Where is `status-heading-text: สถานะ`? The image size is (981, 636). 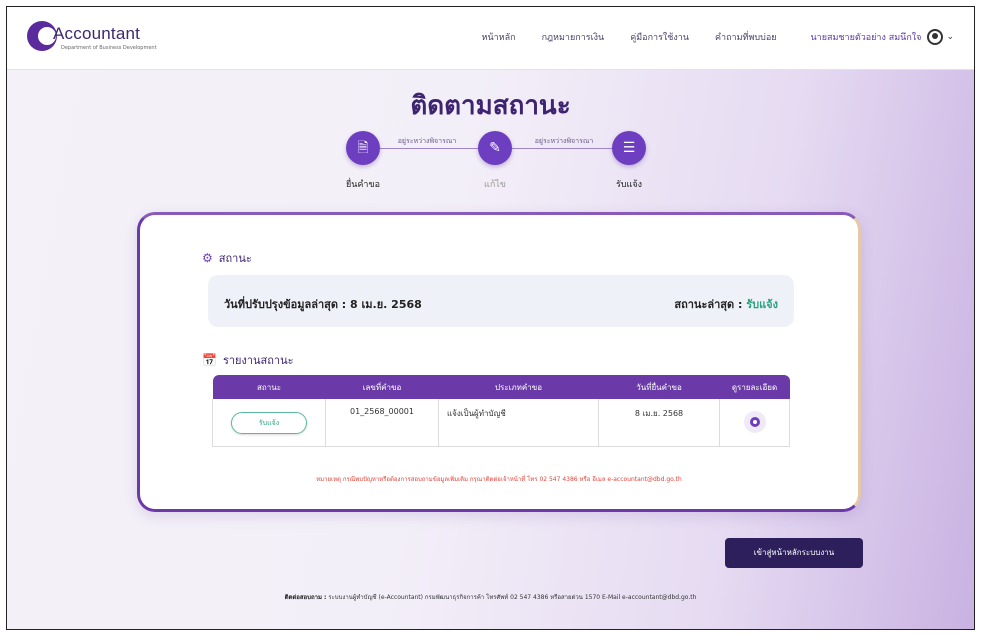
status-heading-text: สถานะ is located at coordinates (235, 258).